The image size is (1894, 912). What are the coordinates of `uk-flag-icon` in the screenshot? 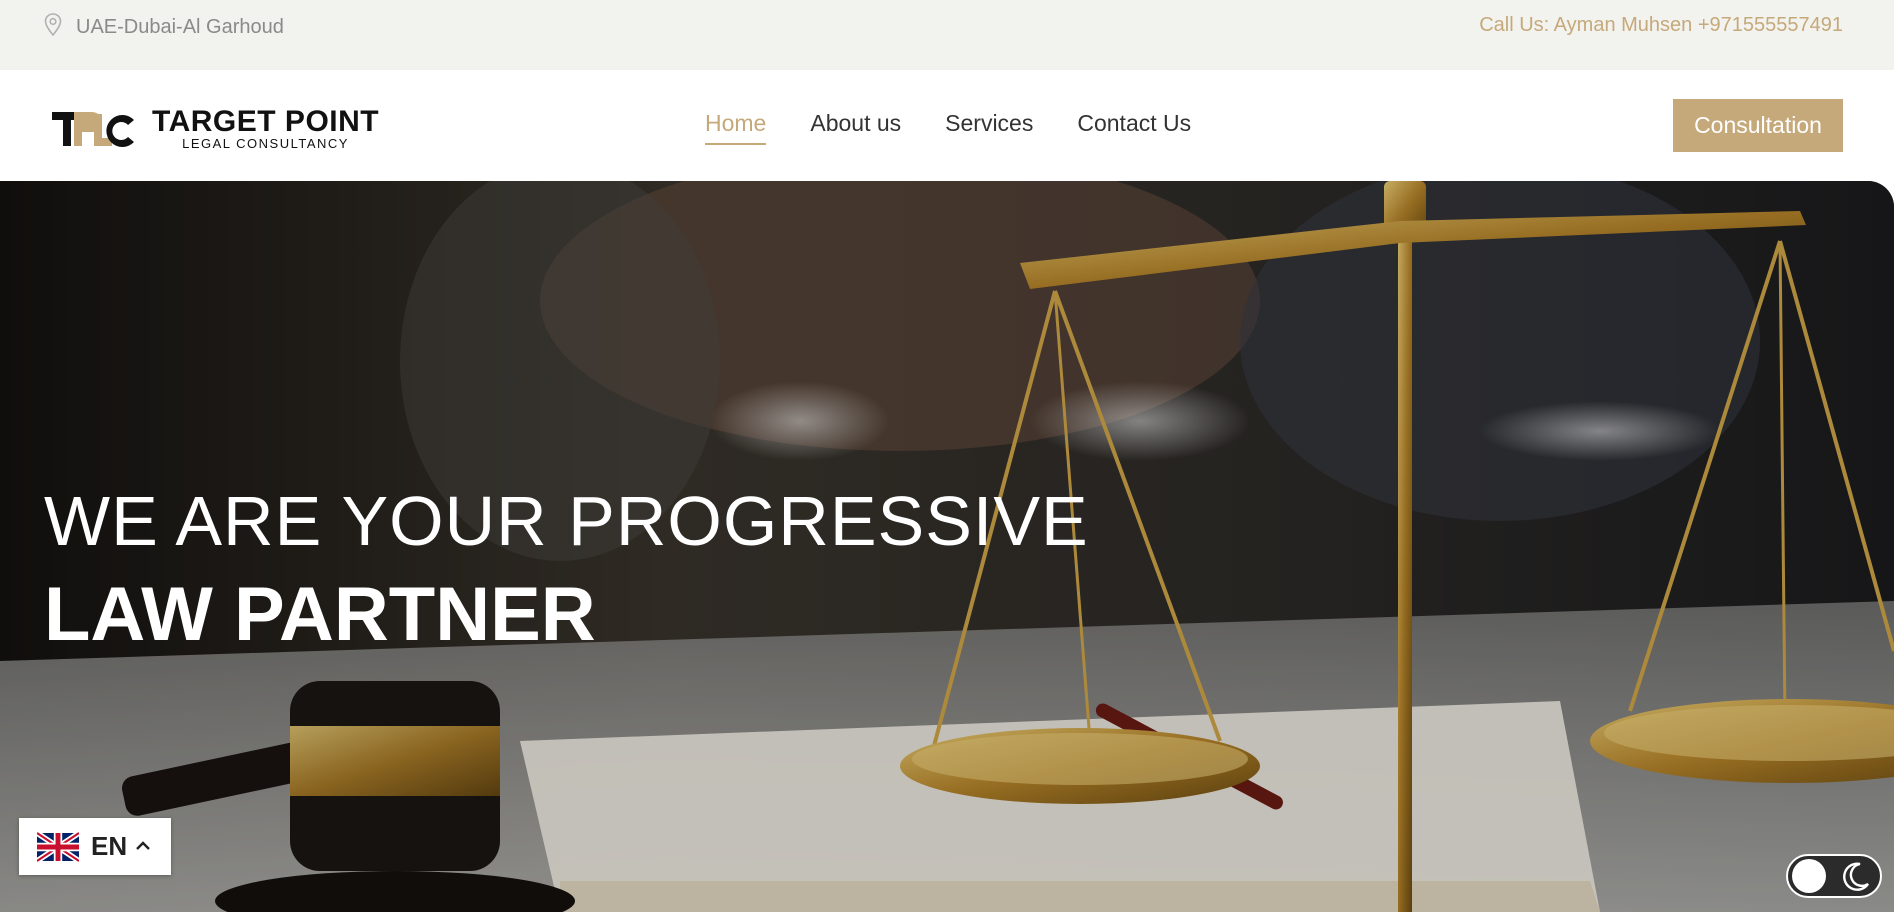 It's located at (58, 846).